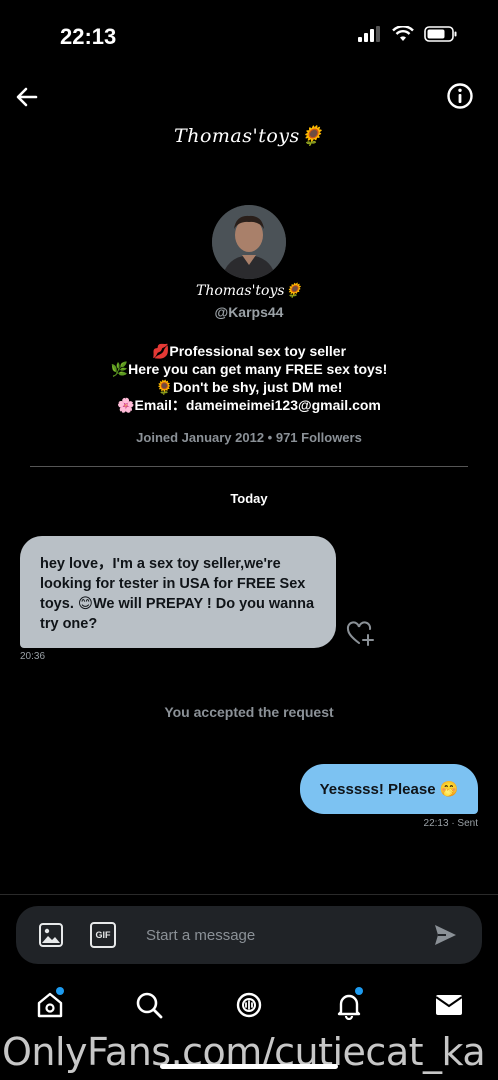 The image size is (498, 1080). What do you see at coordinates (440, 34) in the screenshot?
I see `battery-icon` at bounding box center [440, 34].